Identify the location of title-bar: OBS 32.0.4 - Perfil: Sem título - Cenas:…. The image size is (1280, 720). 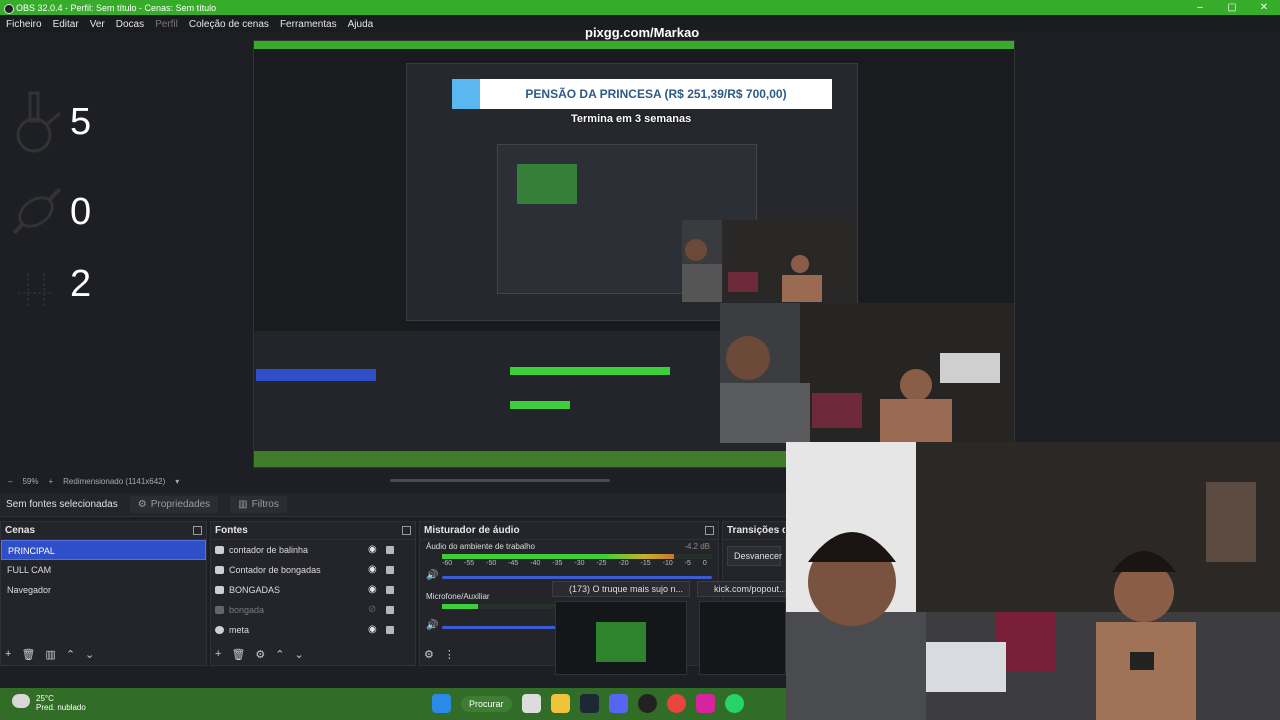
(640, 7).